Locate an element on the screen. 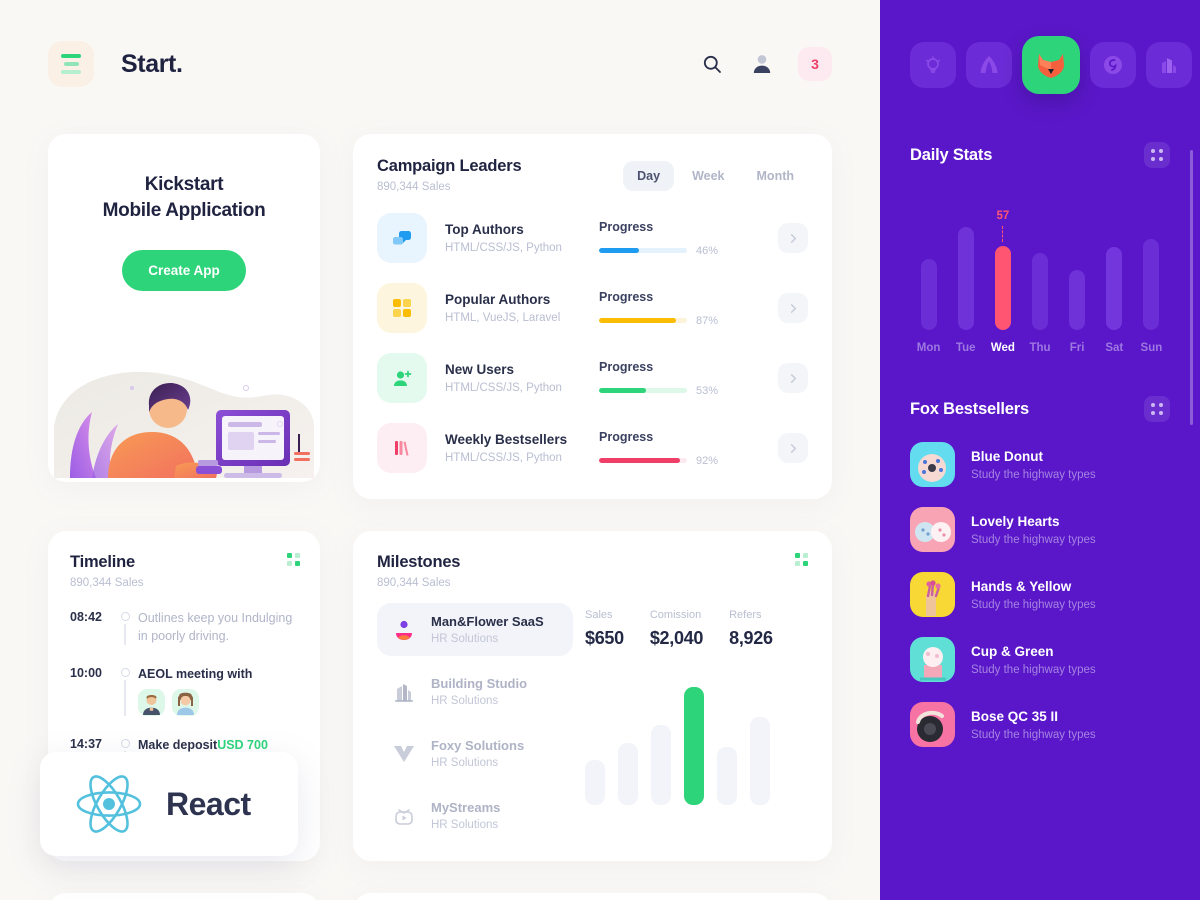 The width and height of the screenshot is (1200, 900). stat-value: $2,040 is located at coordinates (676, 638).